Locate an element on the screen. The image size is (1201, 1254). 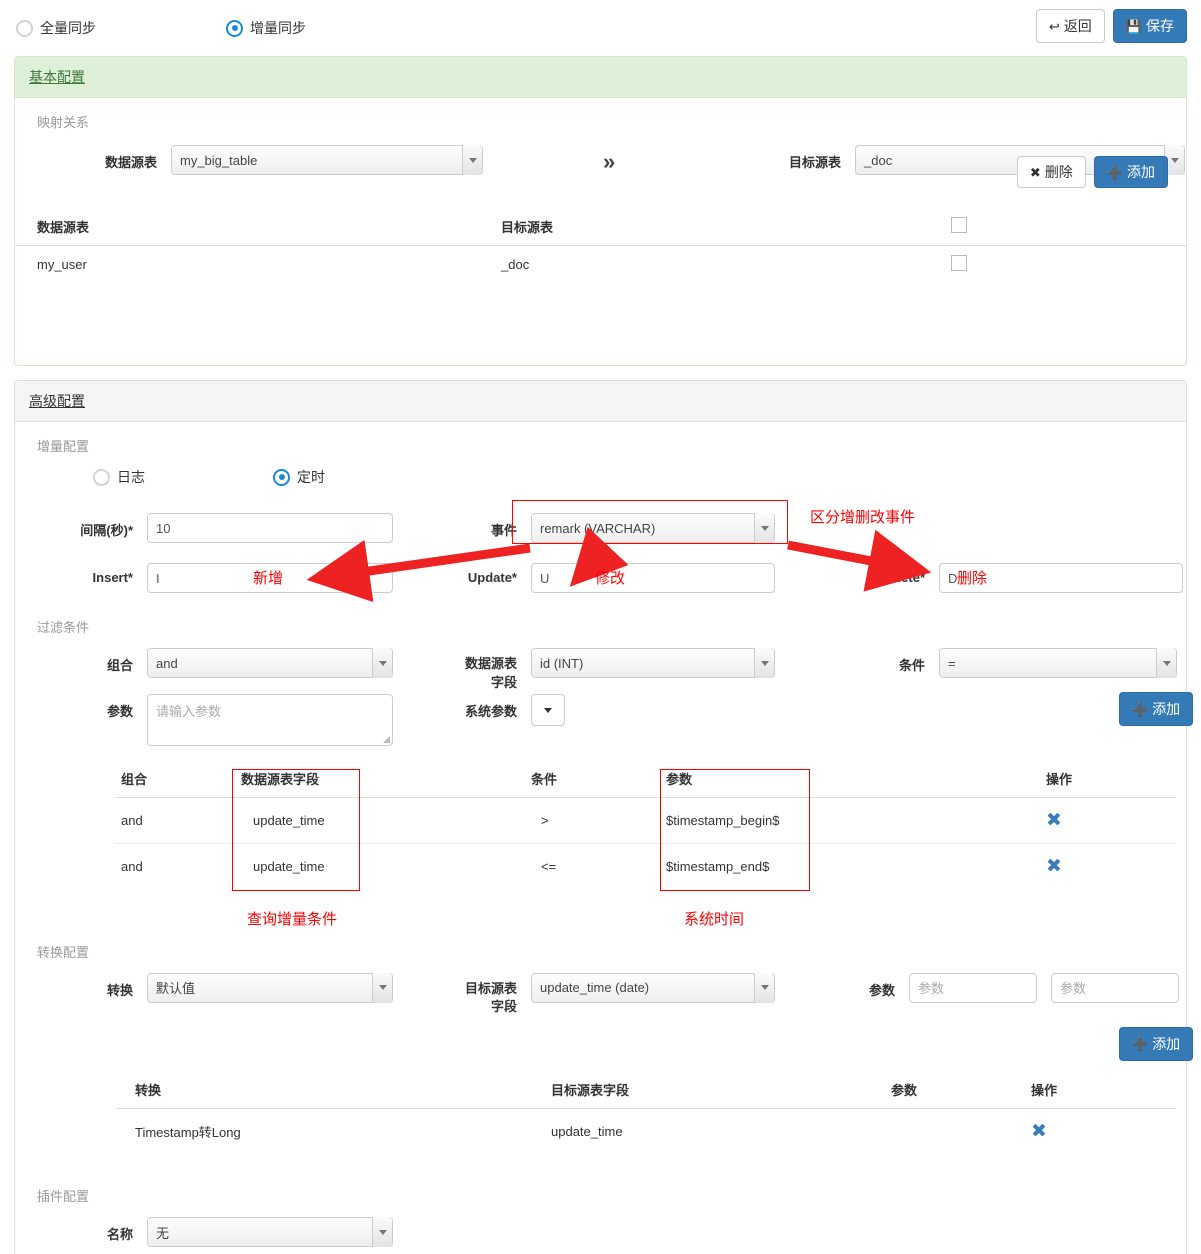
plugin-name-select: 无 is located at coordinates (270, 1232).